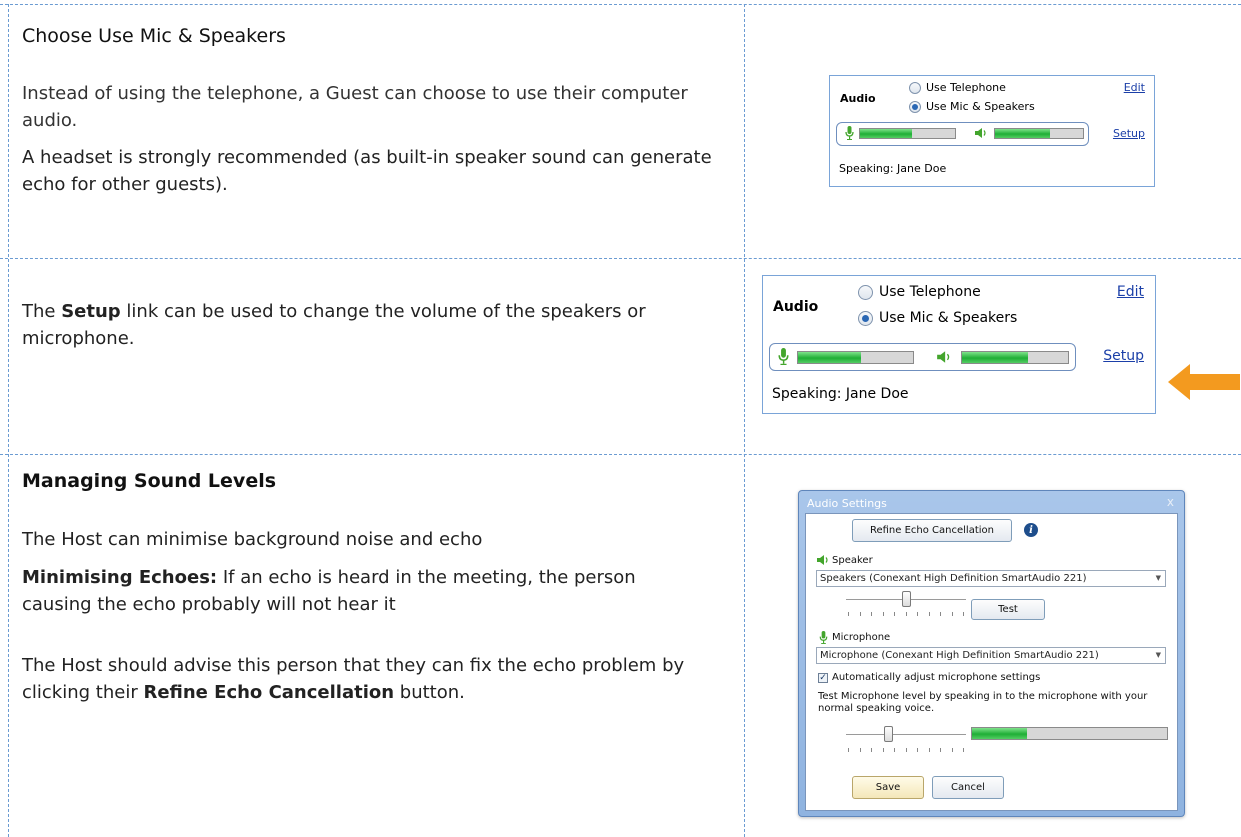 Image resolution: width=1241 pixels, height=837 pixels. I want to click on test-button: Test, so click(1008, 609).